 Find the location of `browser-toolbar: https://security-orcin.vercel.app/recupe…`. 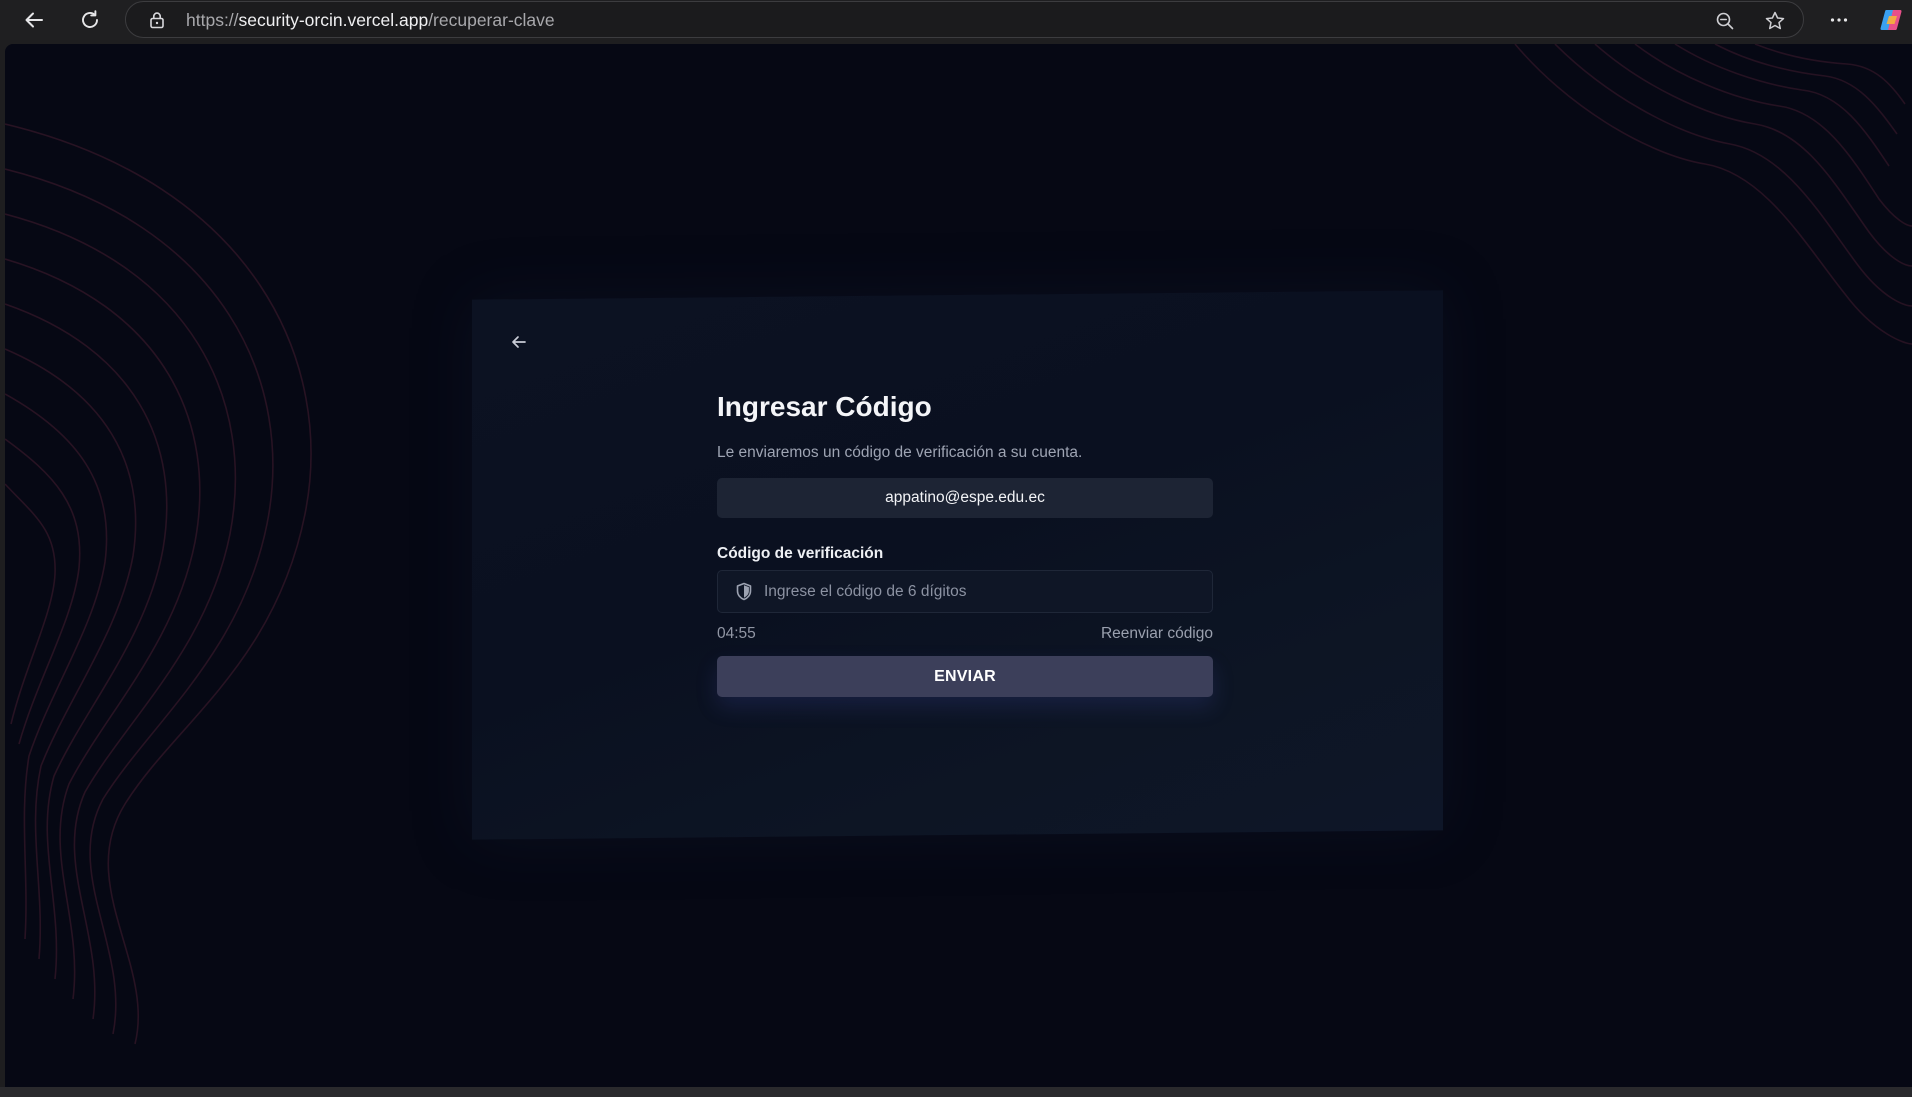

browser-toolbar: https://security-orcin.vercel.app/recupe… is located at coordinates (956, 20).